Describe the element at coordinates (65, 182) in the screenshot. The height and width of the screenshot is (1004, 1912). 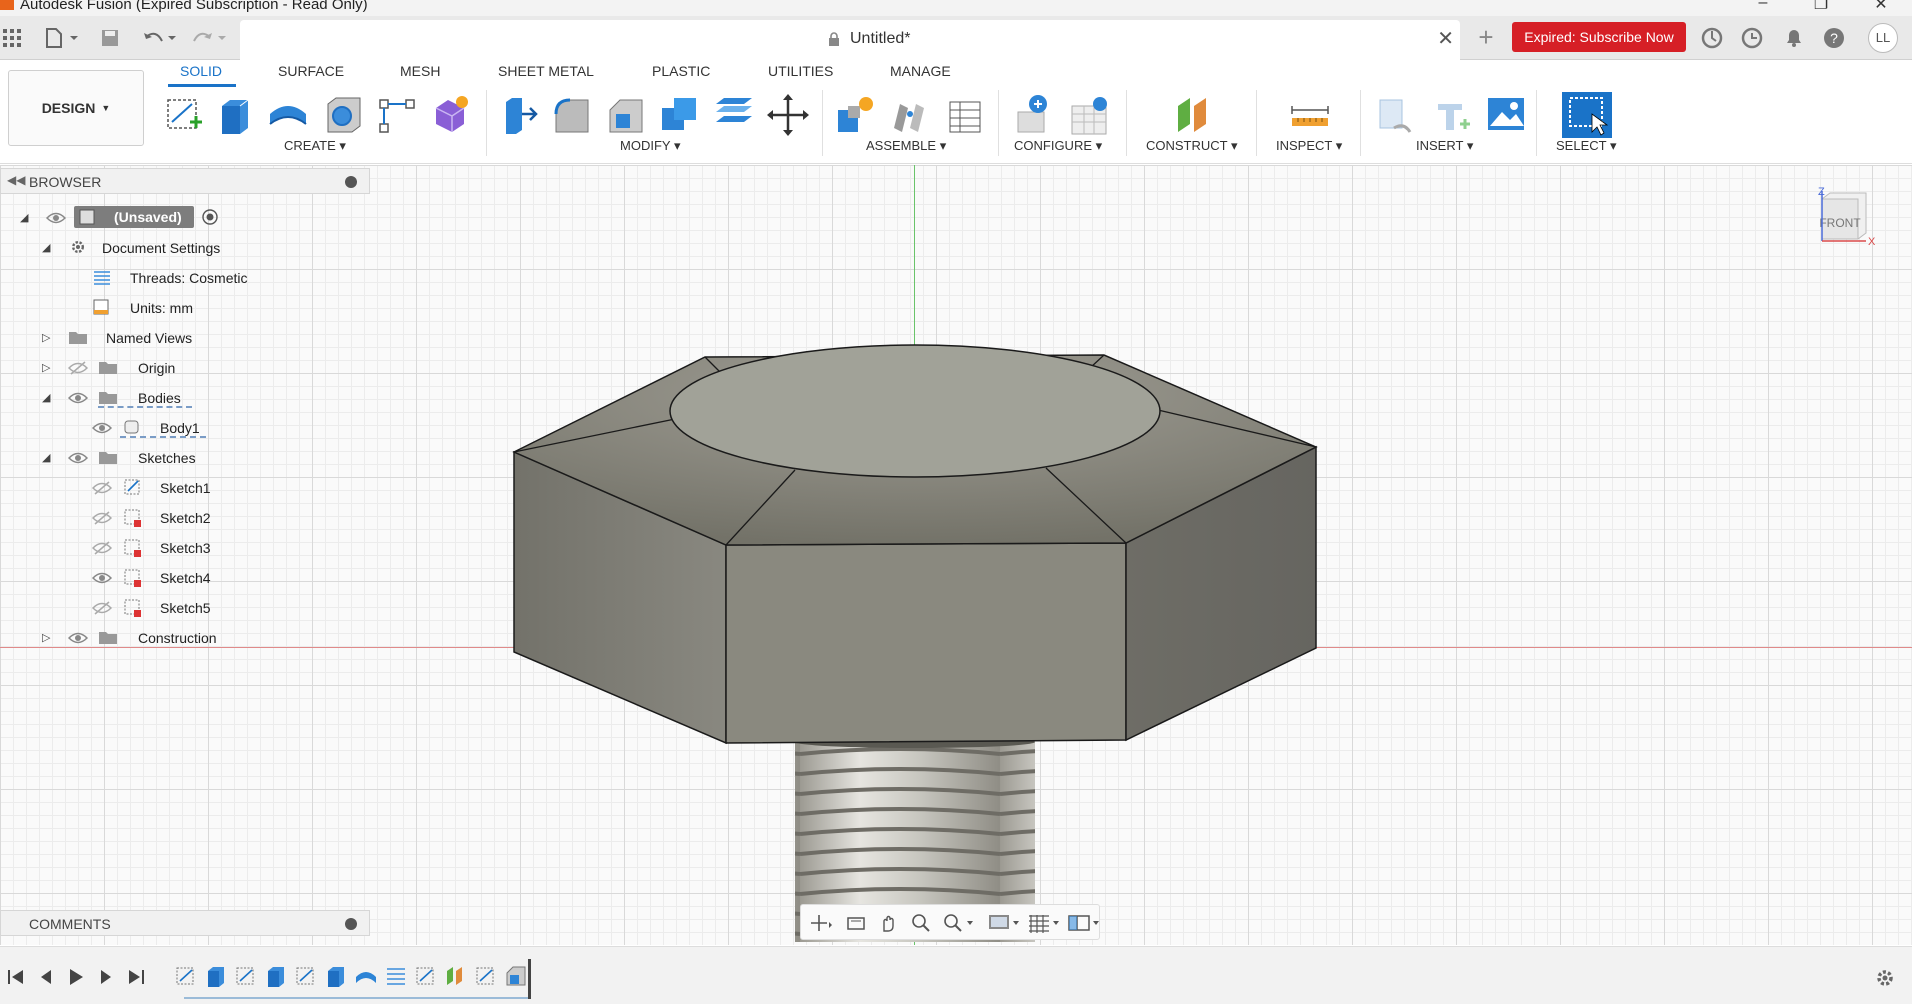
I see `browser-title: BROWSER` at that location.